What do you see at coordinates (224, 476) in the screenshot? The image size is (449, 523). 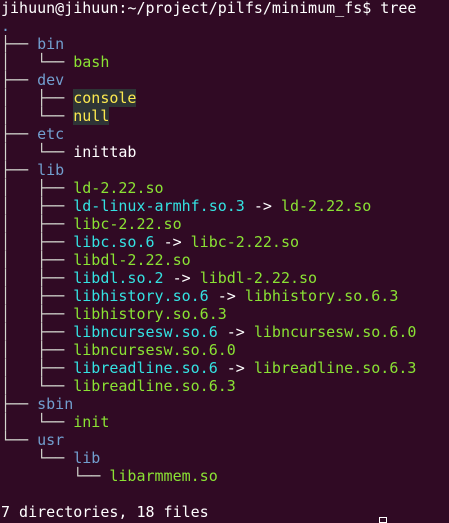 I see `tree-row-libarmmem: └── libarmmem.so` at bounding box center [224, 476].